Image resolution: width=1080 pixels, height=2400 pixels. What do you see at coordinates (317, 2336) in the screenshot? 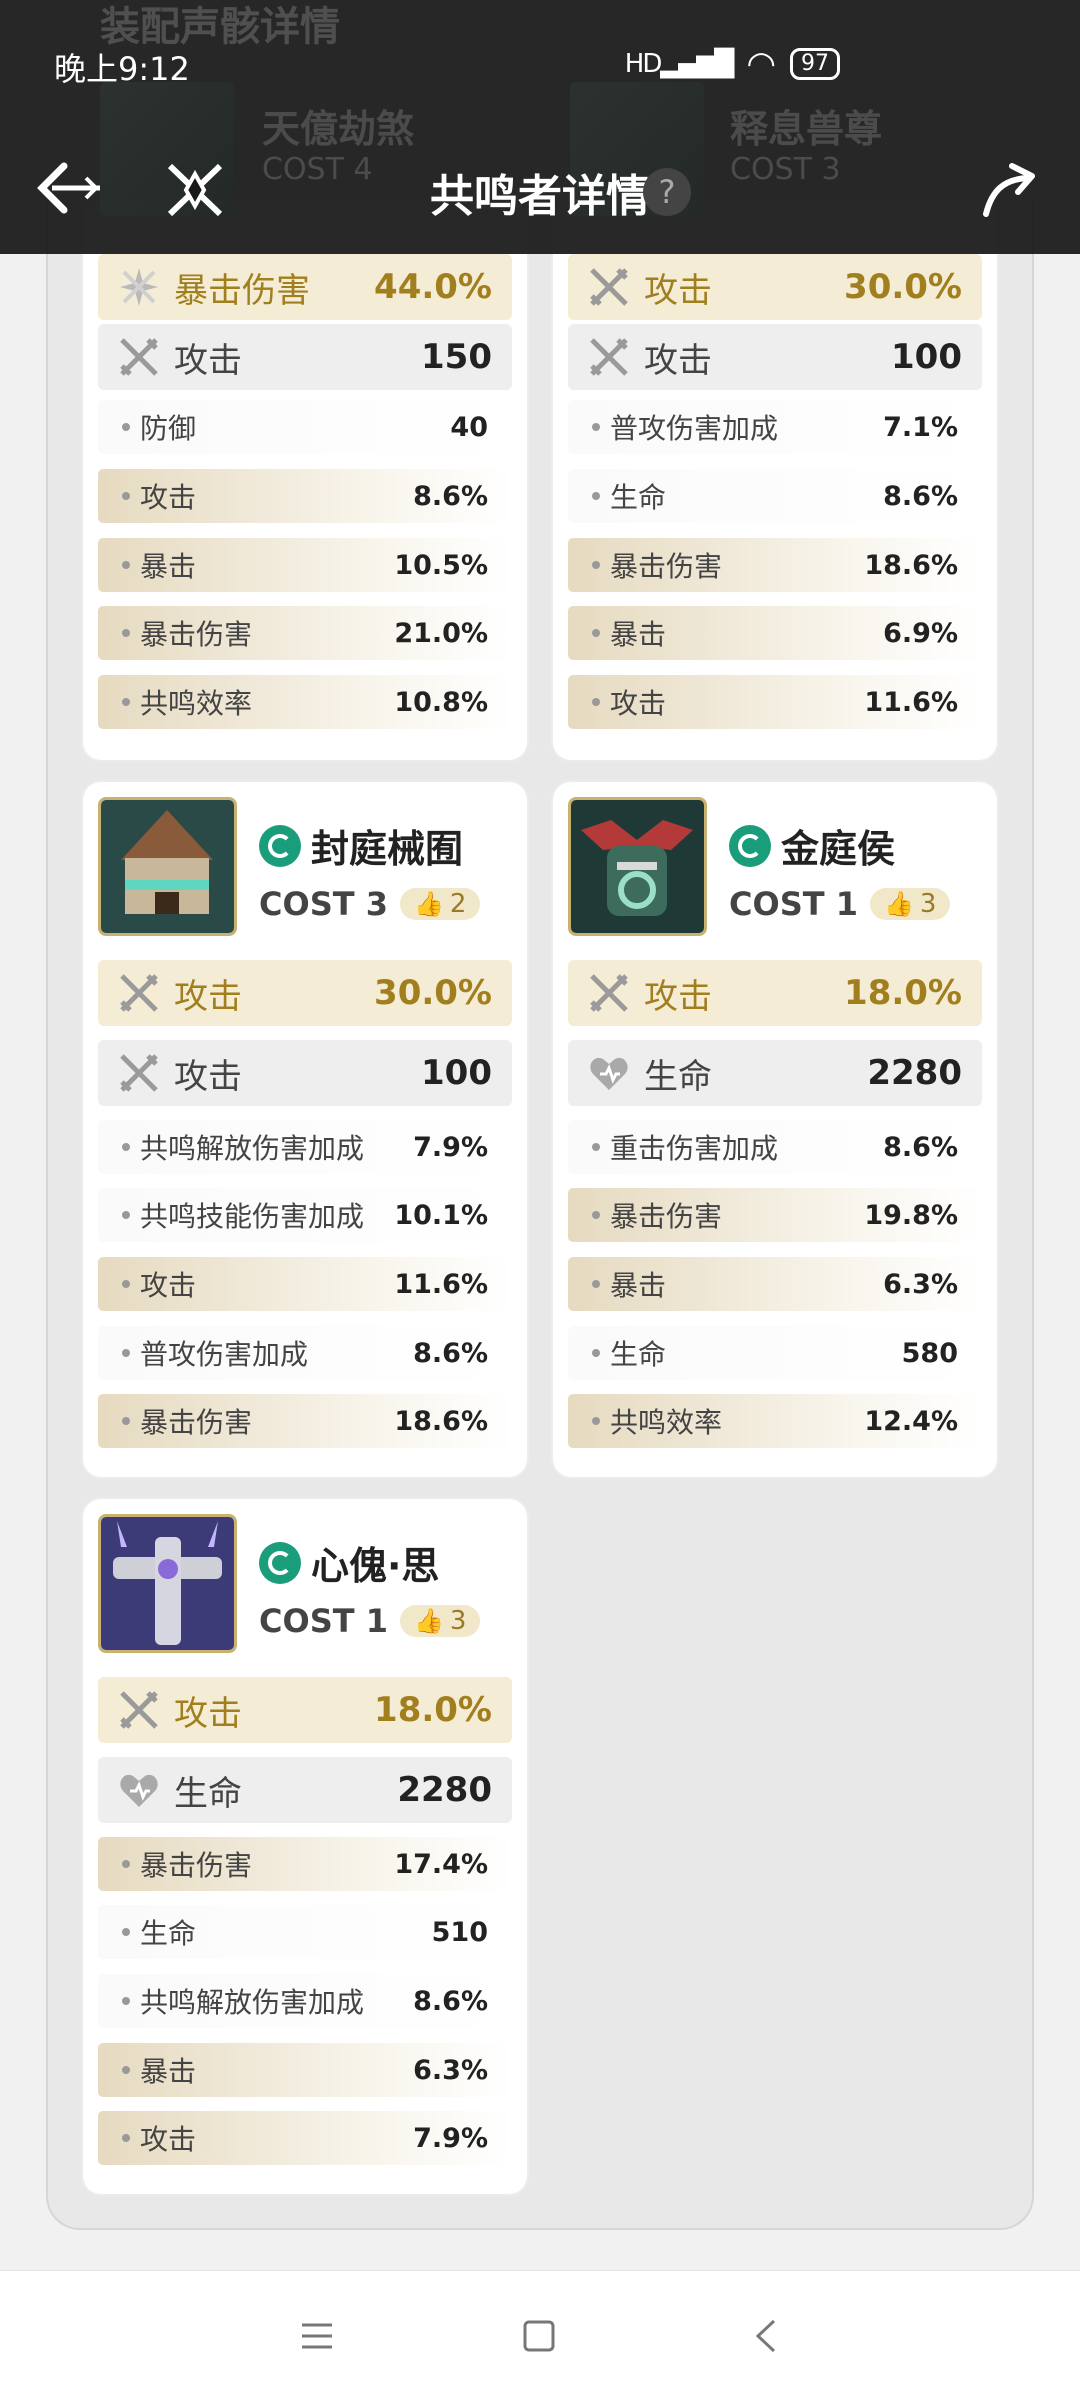
I see `menu-icon` at bounding box center [317, 2336].